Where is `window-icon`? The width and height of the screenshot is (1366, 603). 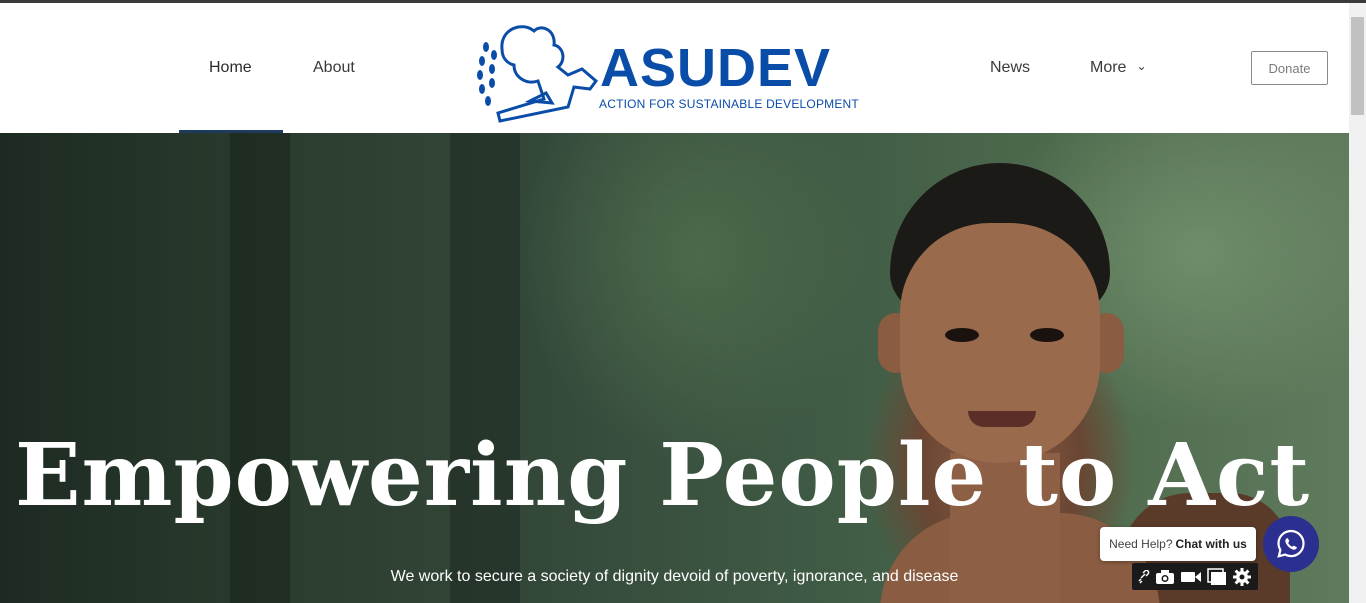 window-icon is located at coordinates (1217, 576).